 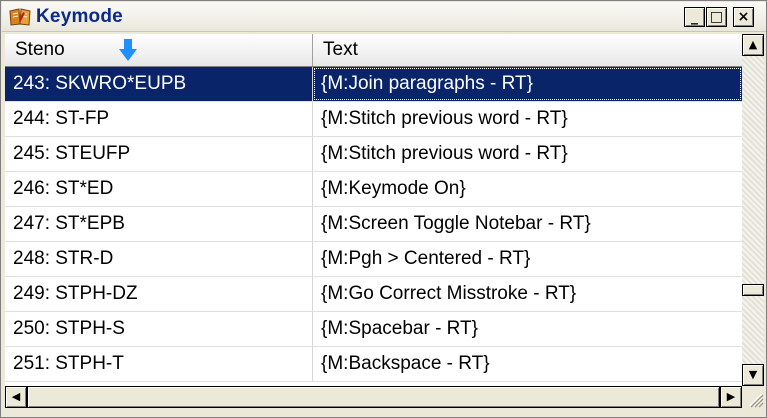 What do you see at coordinates (694, 17) in the screenshot?
I see `minimize-button: _` at bounding box center [694, 17].